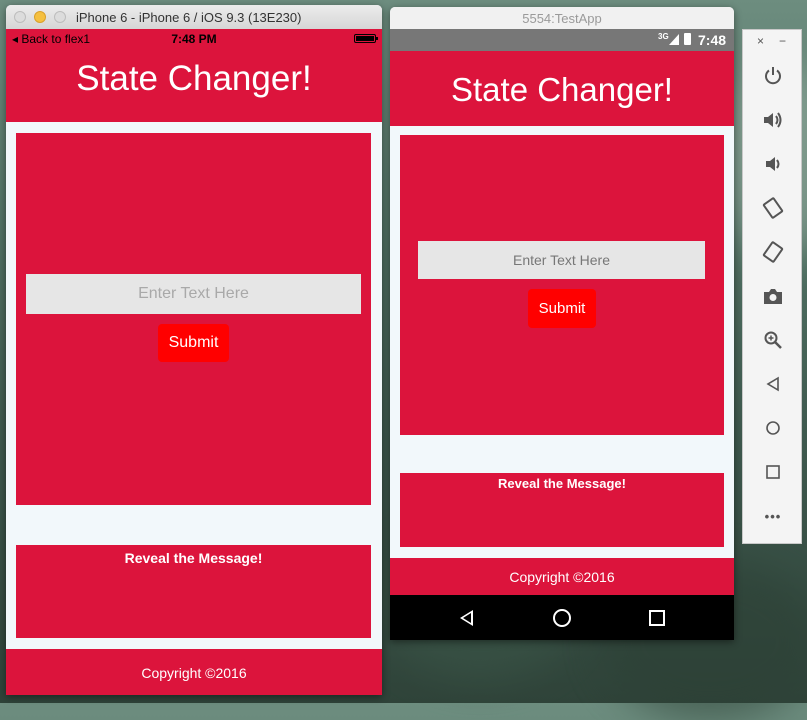 Image resolution: width=807 pixels, height=720 pixels. I want to click on ios-app-header: State Changer!, so click(194, 85).